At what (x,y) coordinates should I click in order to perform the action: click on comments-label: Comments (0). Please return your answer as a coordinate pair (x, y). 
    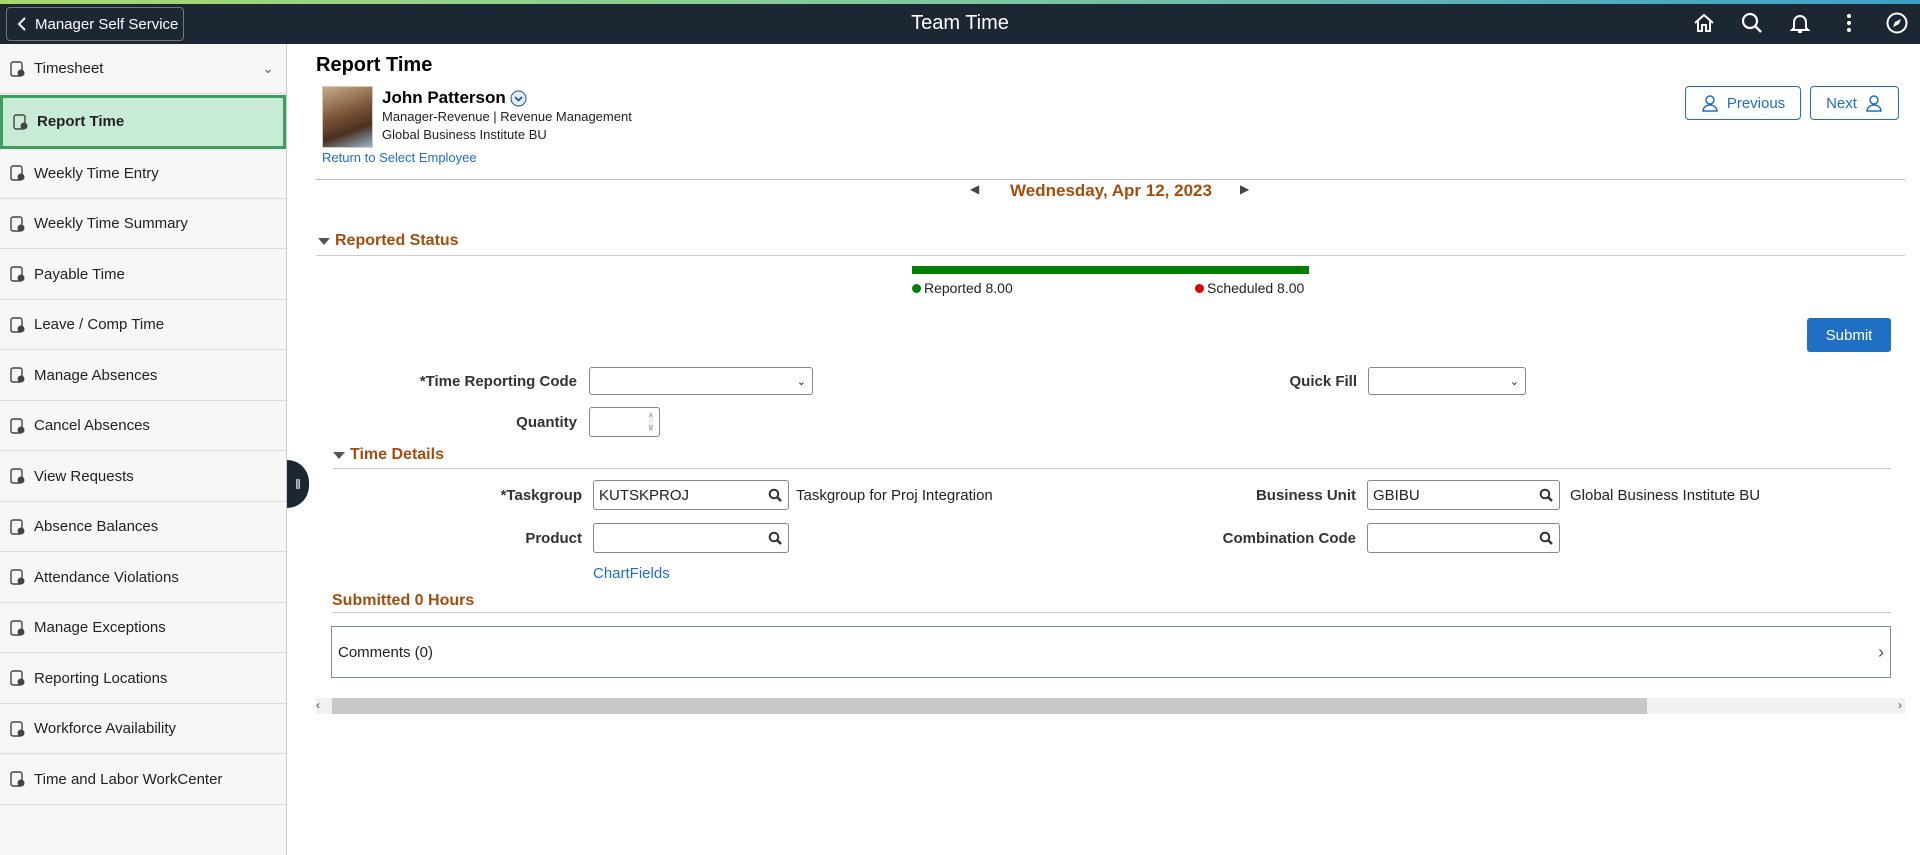
    Looking at the image, I should click on (386, 652).